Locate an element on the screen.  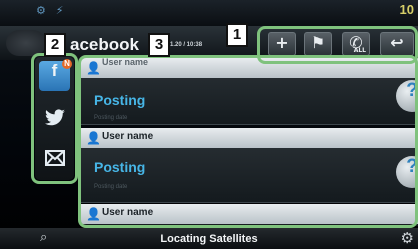
gps-status: Locating Satellites is located at coordinates (209, 239).